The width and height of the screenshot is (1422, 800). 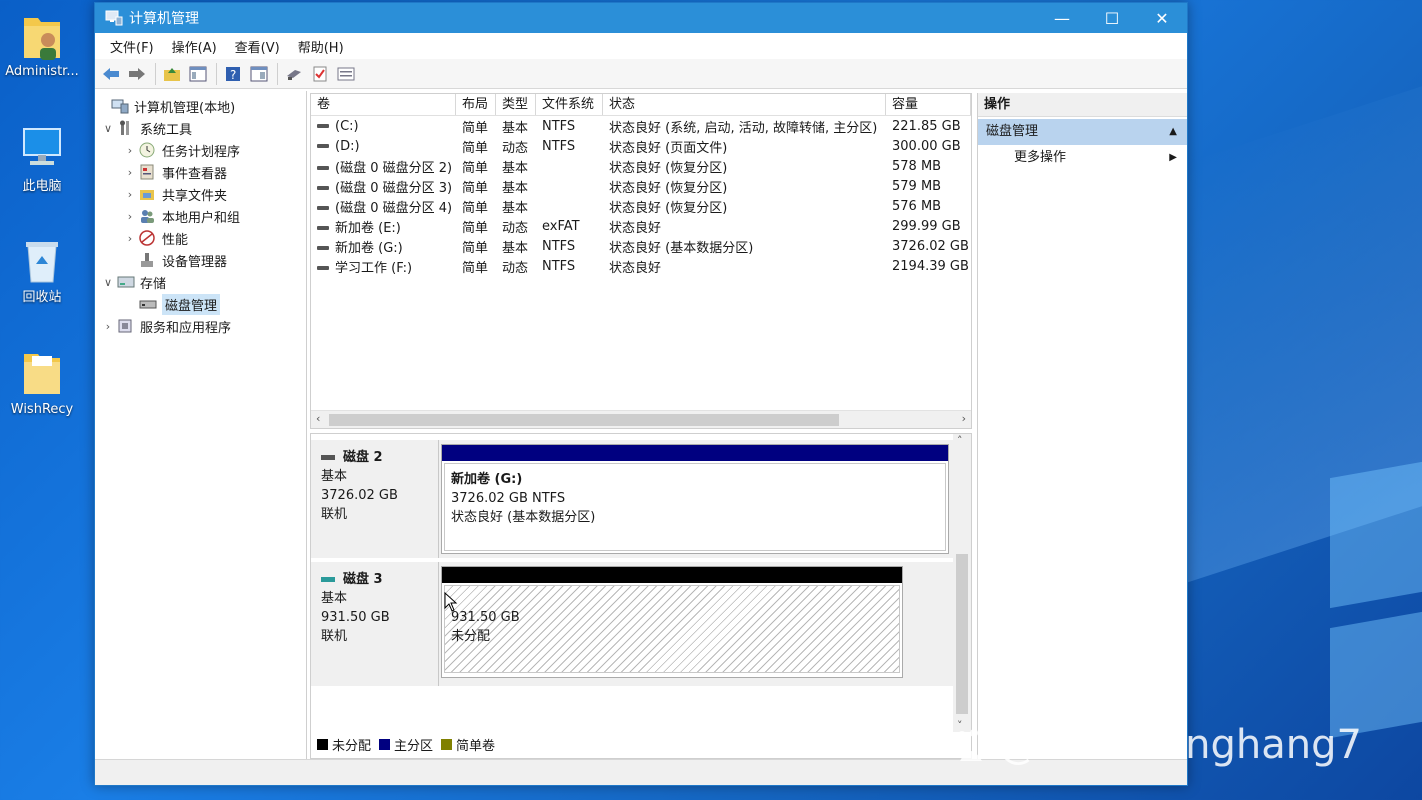 I want to click on baidu-paw-icon, so click(x=970, y=745).